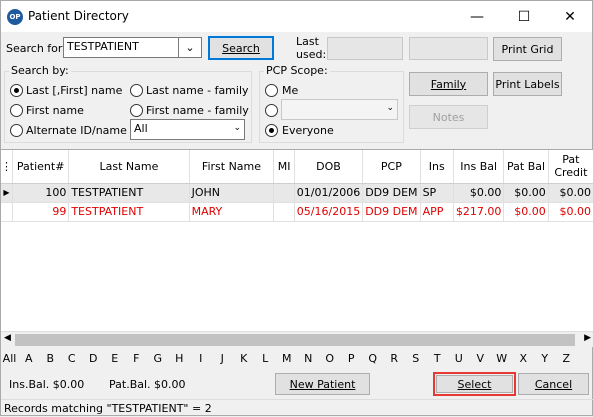  What do you see at coordinates (526, 167) in the screenshot?
I see `column-header: Pat Bal` at bounding box center [526, 167].